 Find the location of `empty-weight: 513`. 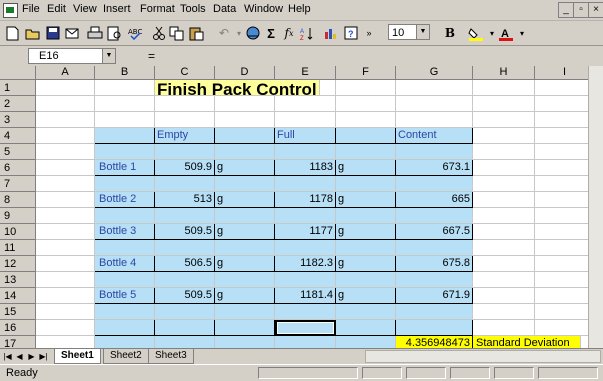

empty-weight: 513 is located at coordinates (185, 200).